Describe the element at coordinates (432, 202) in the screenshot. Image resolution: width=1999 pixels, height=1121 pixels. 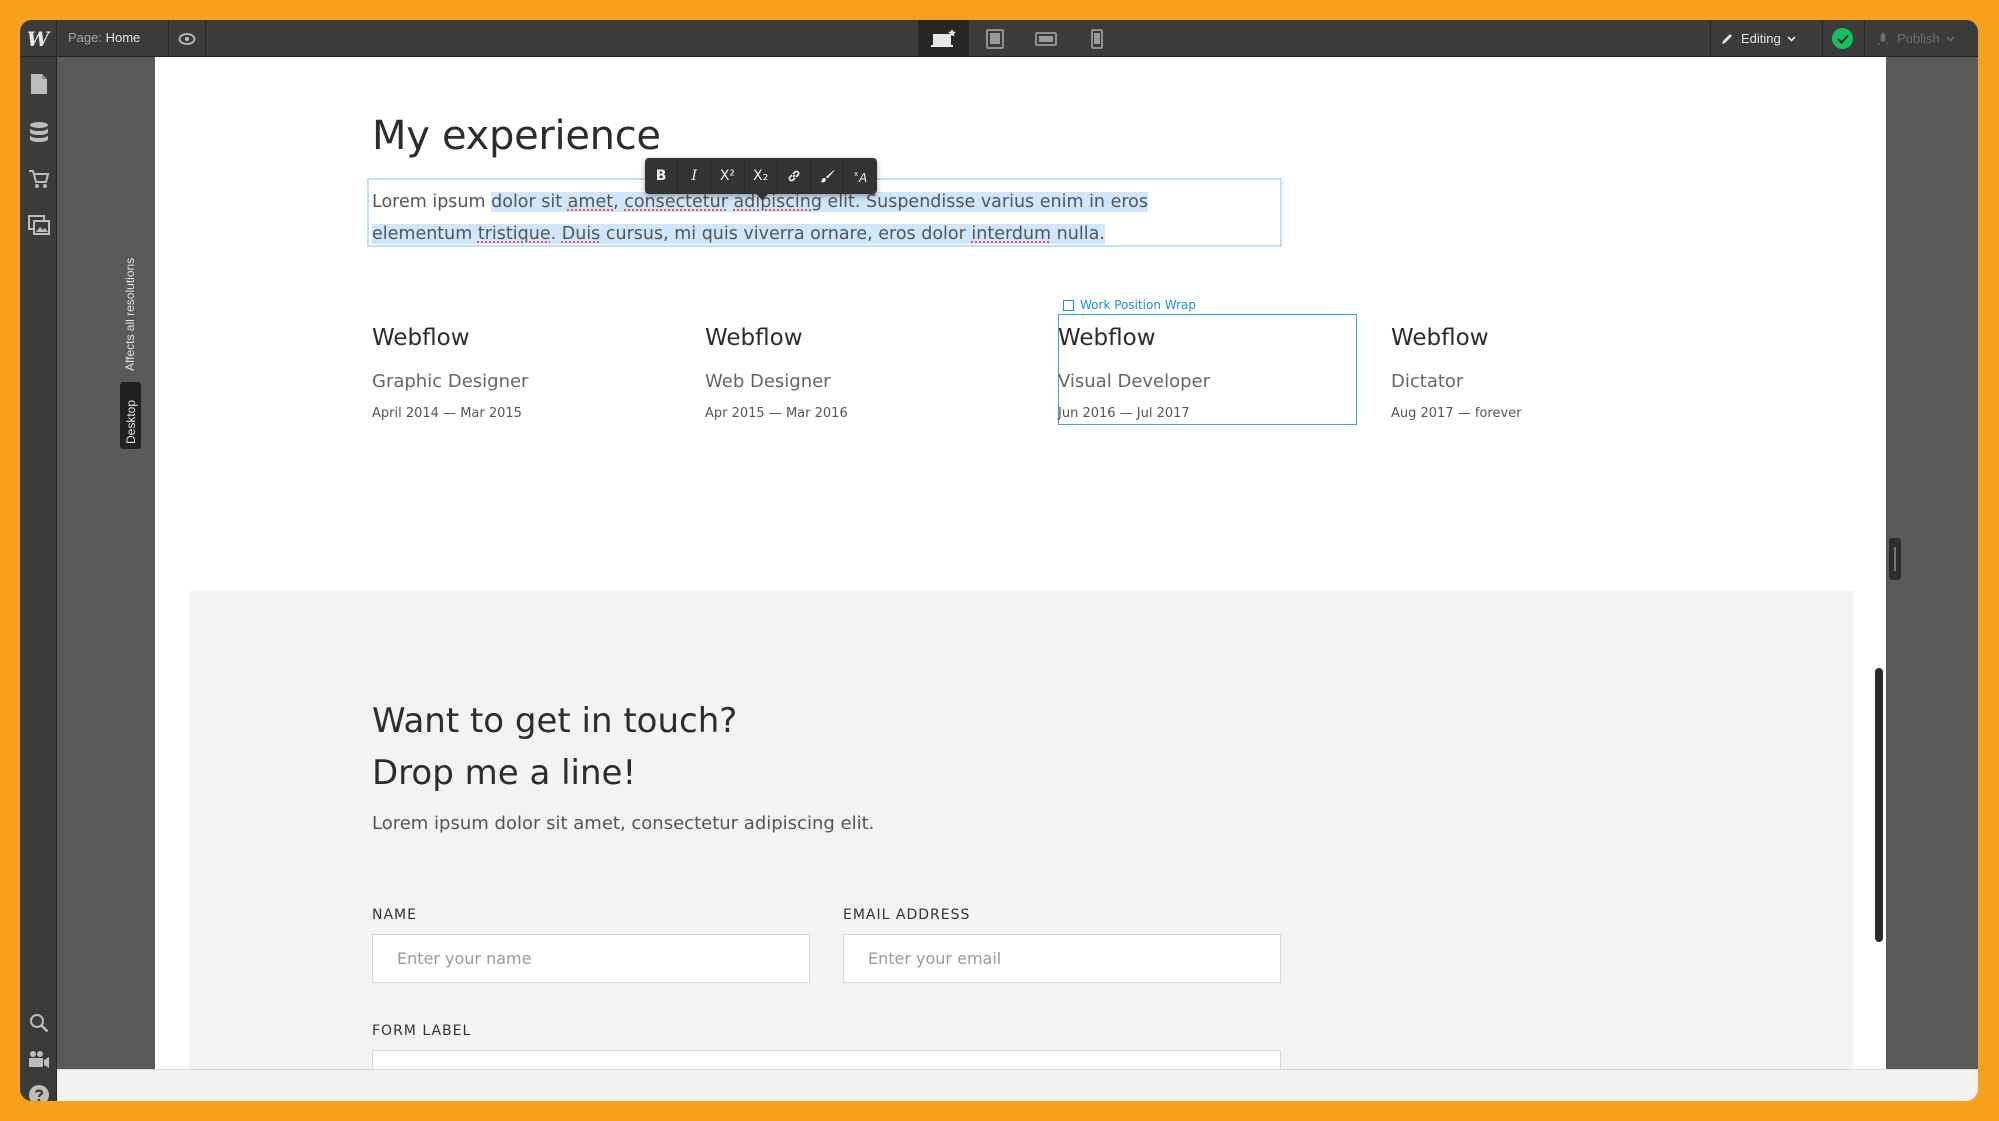
I see `paragraph-text: Lorem ipsum` at that location.